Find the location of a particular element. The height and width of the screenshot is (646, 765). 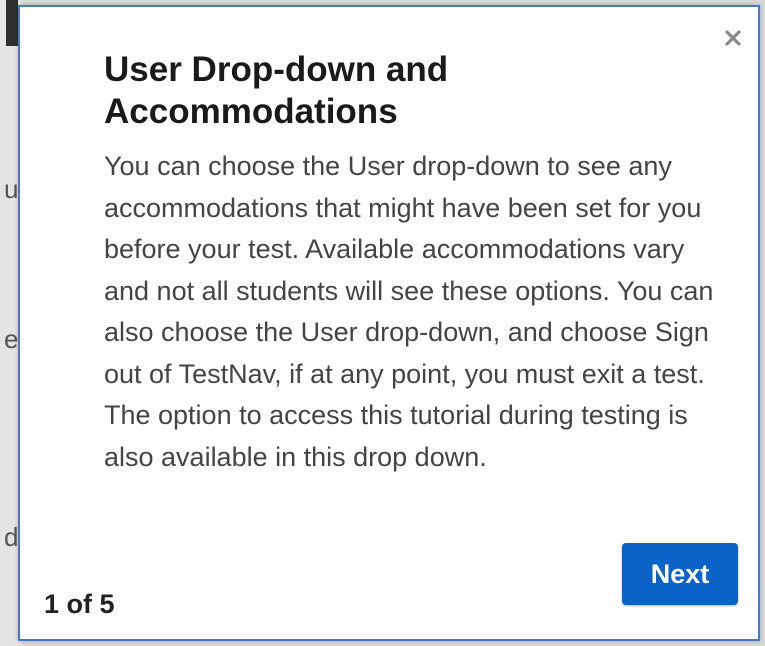

close-icon is located at coordinates (733, 38).